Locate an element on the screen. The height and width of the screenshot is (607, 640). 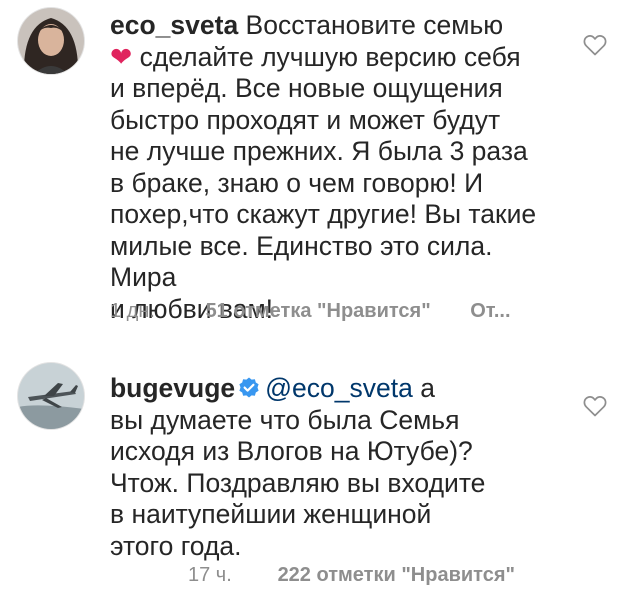
comment-line: в браке, знаю о чем говорю! И is located at coordinates (297, 182).